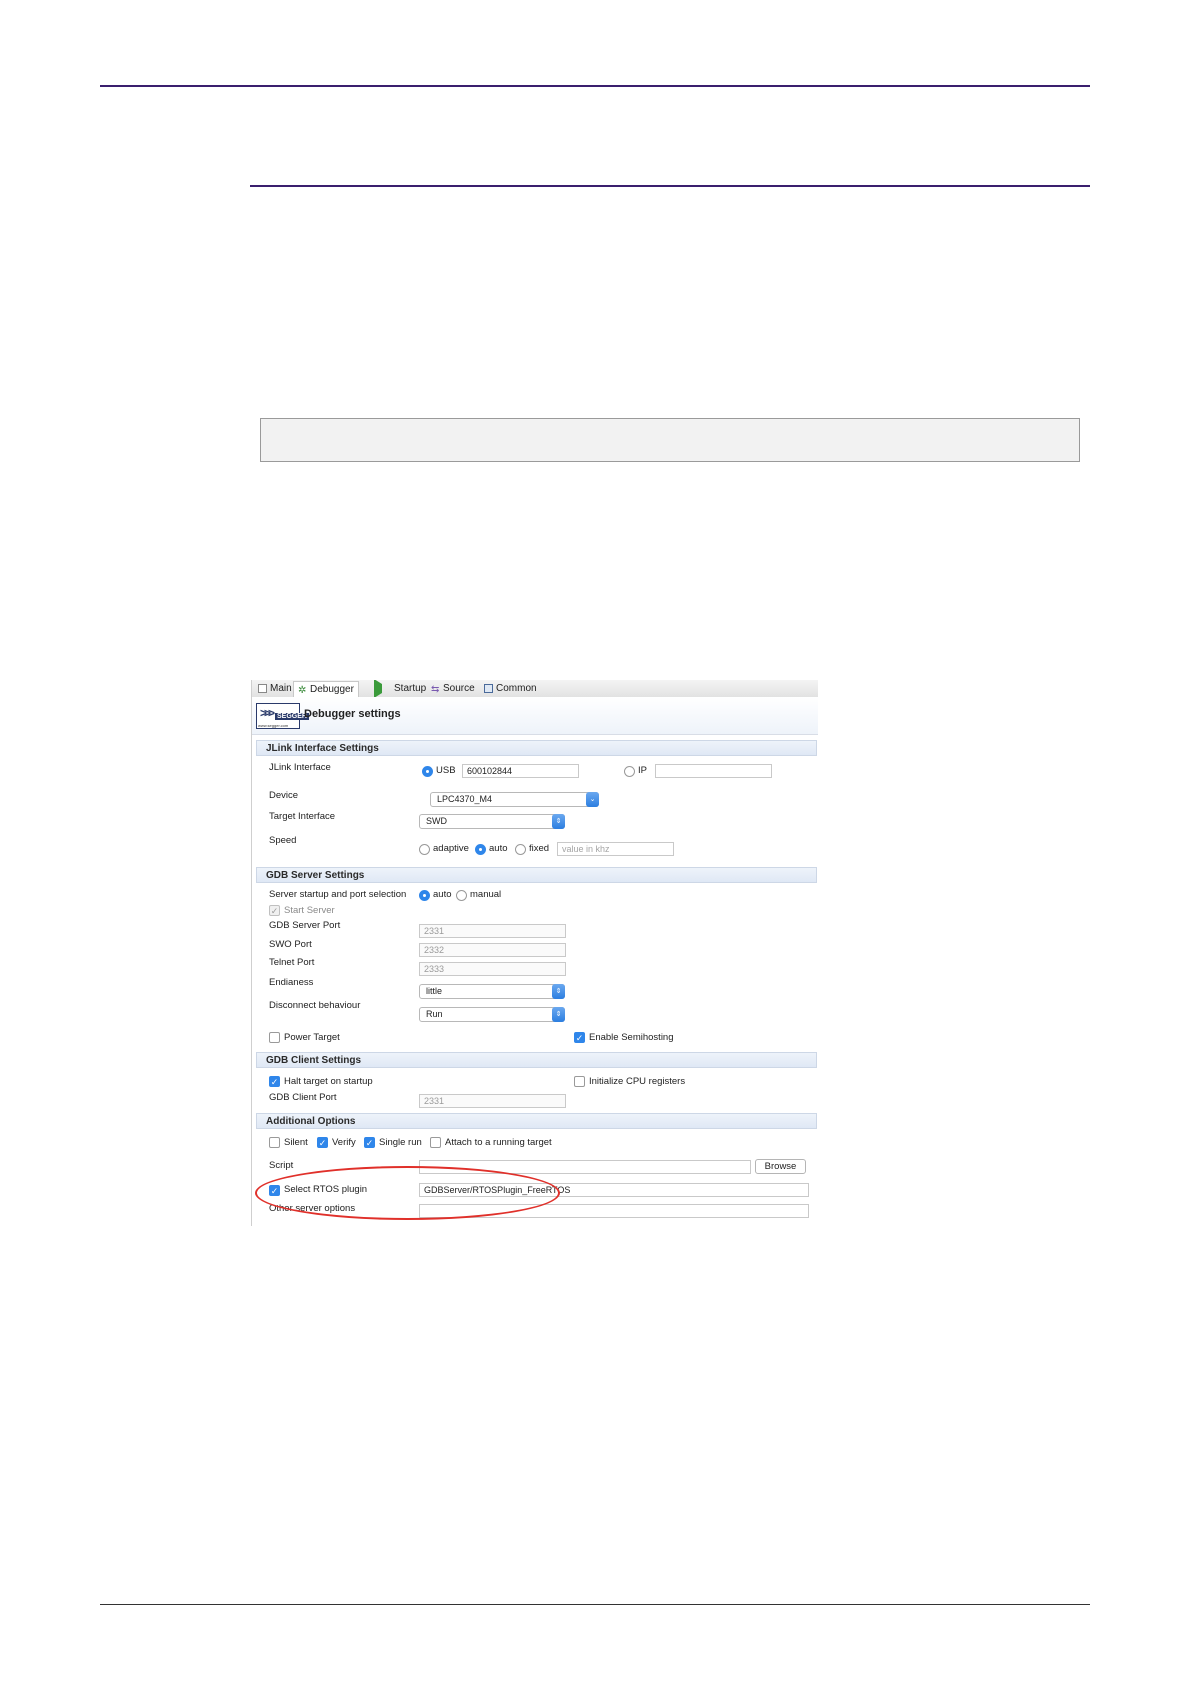  What do you see at coordinates (312, 1037) in the screenshot?
I see `power-target-label: Power Target` at bounding box center [312, 1037].